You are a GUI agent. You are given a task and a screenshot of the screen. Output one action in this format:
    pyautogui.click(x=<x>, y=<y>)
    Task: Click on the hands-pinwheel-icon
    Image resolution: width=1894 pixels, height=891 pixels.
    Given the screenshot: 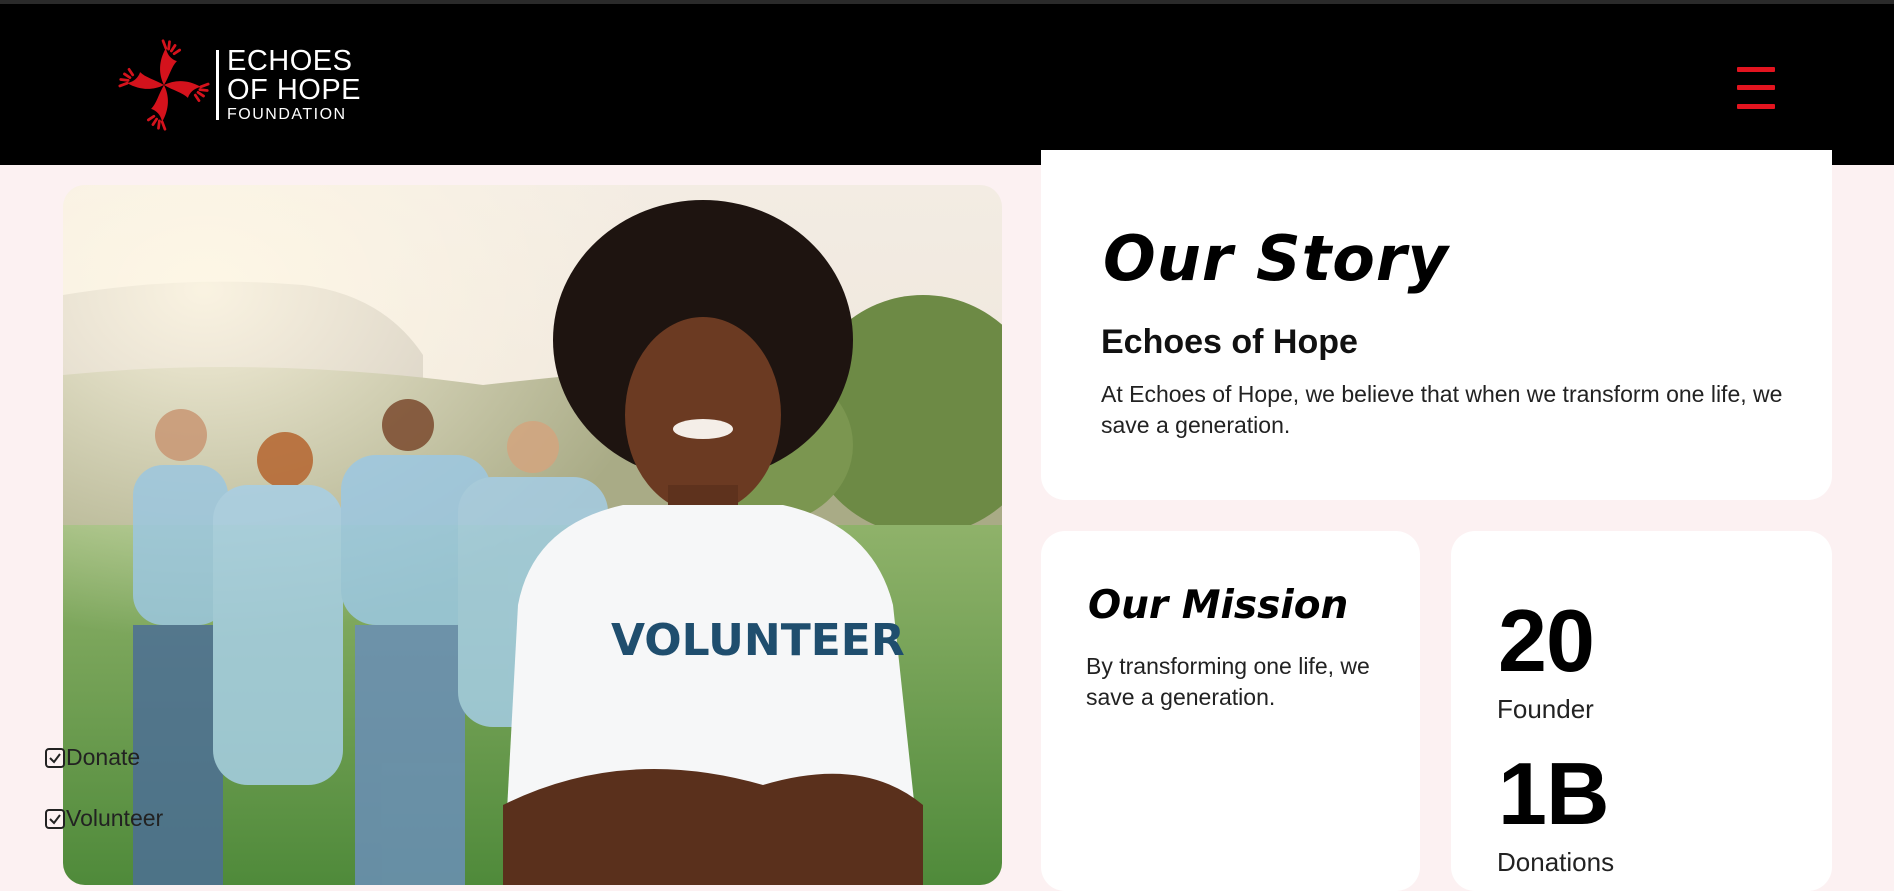 What is the action you would take?
    pyautogui.click(x=164, y=85)
    